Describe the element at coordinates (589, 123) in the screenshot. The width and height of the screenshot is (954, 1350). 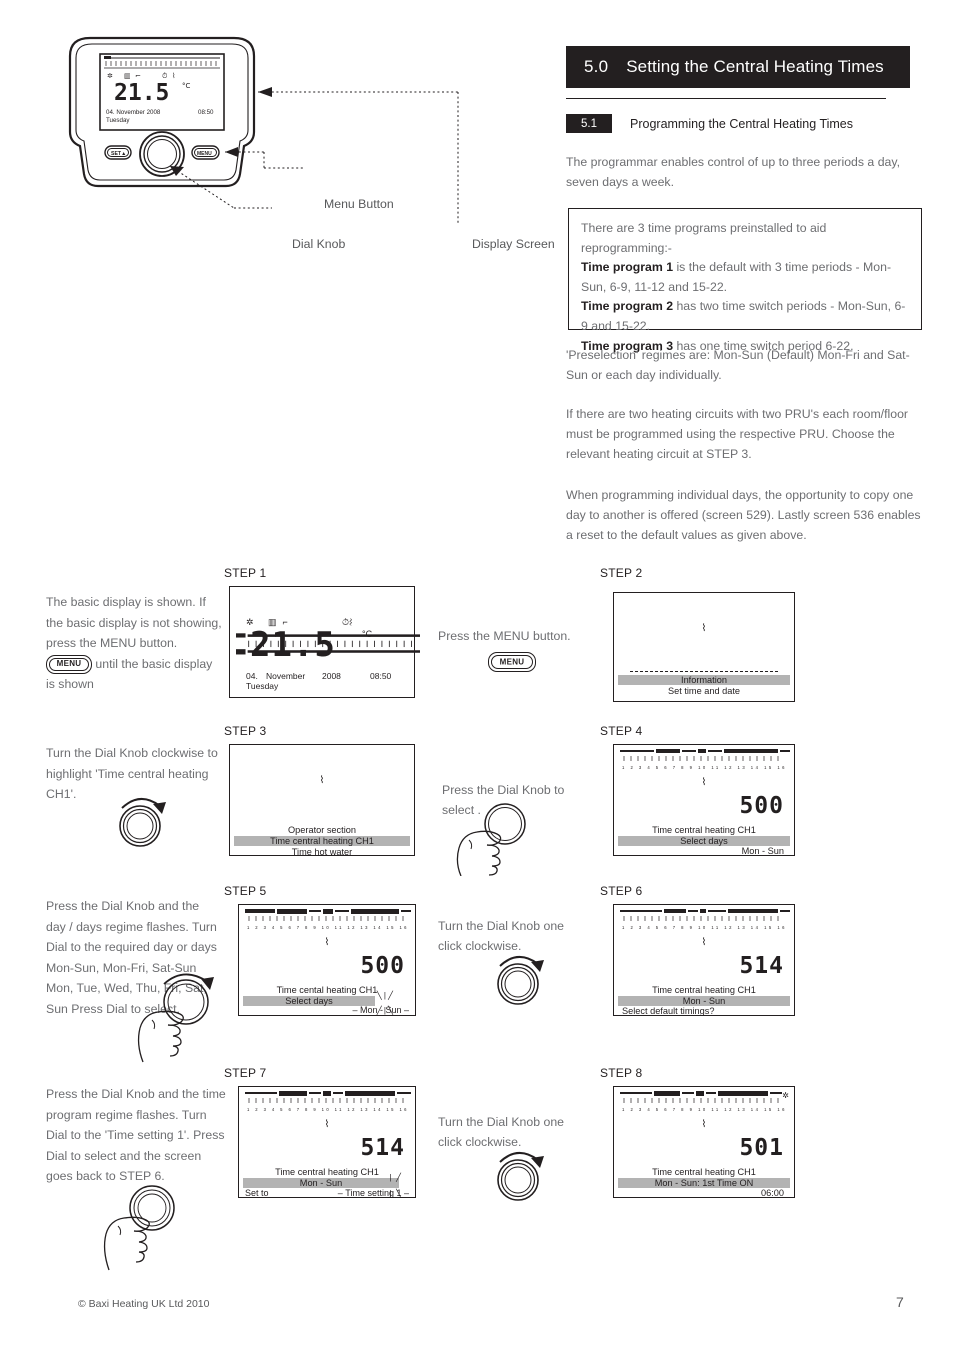
I see `subsection-number: 5.1` at that location.